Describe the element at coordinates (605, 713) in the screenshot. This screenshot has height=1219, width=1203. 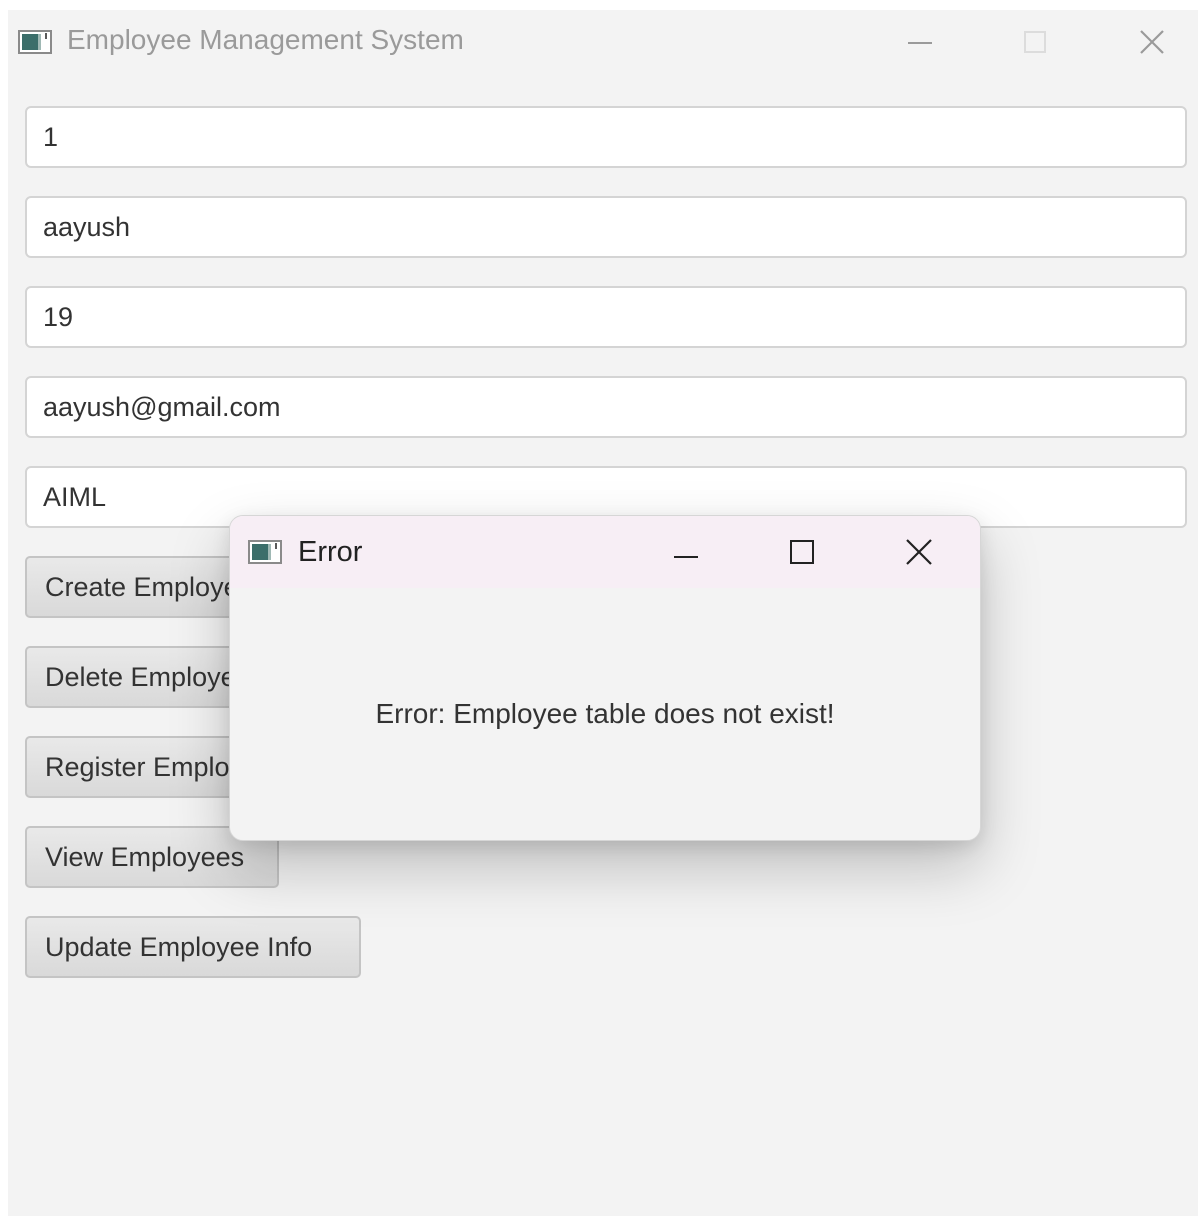
I see `error-message: Error: Employee table does not exist!` at that location.